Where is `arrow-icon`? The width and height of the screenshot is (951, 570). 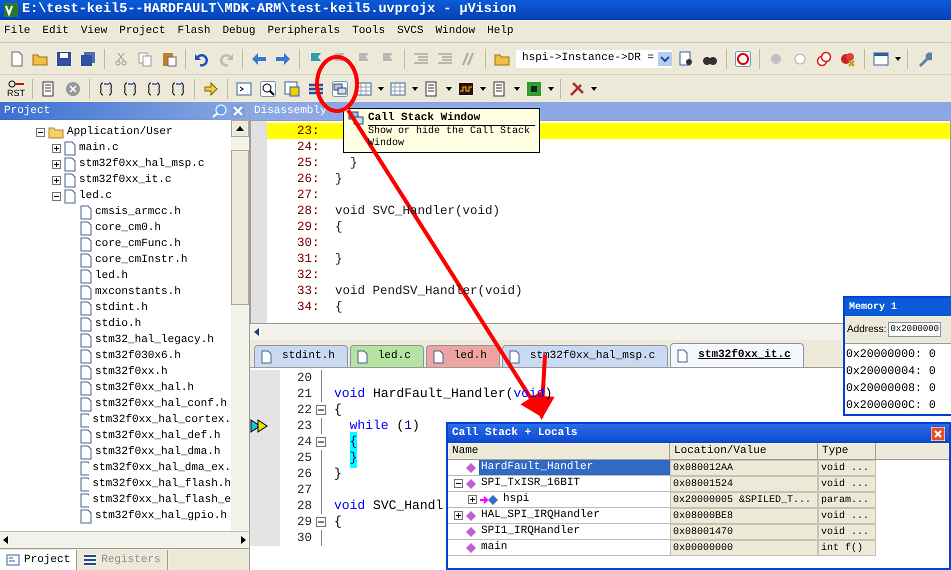 arrow-icon is located at coordinates (211, 88).